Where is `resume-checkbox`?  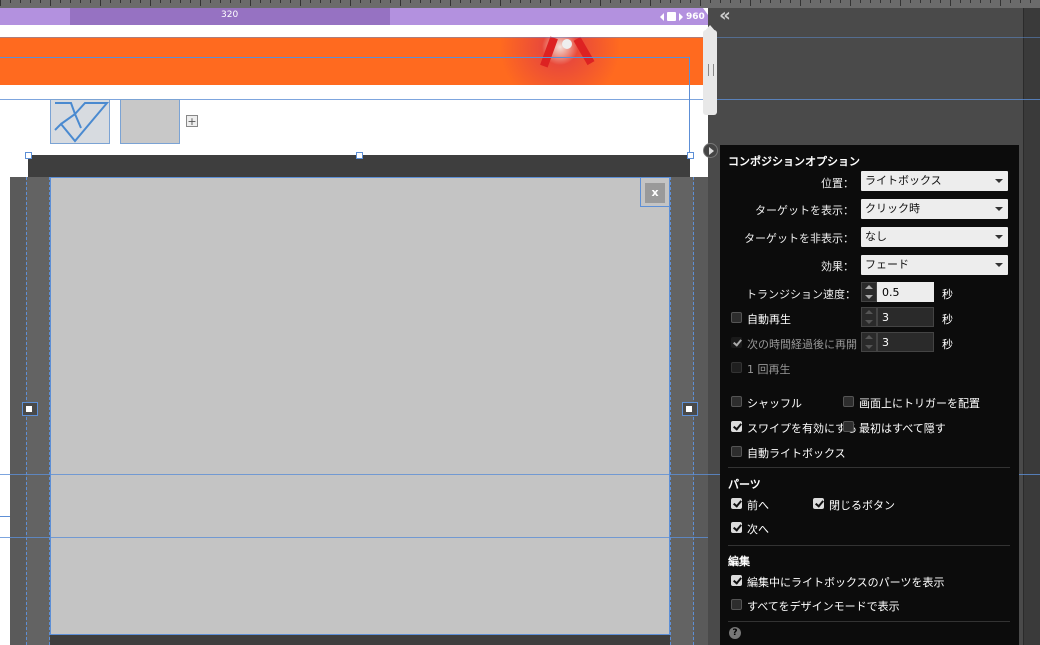 resume-checkbox is located at coordinates (736, 342).